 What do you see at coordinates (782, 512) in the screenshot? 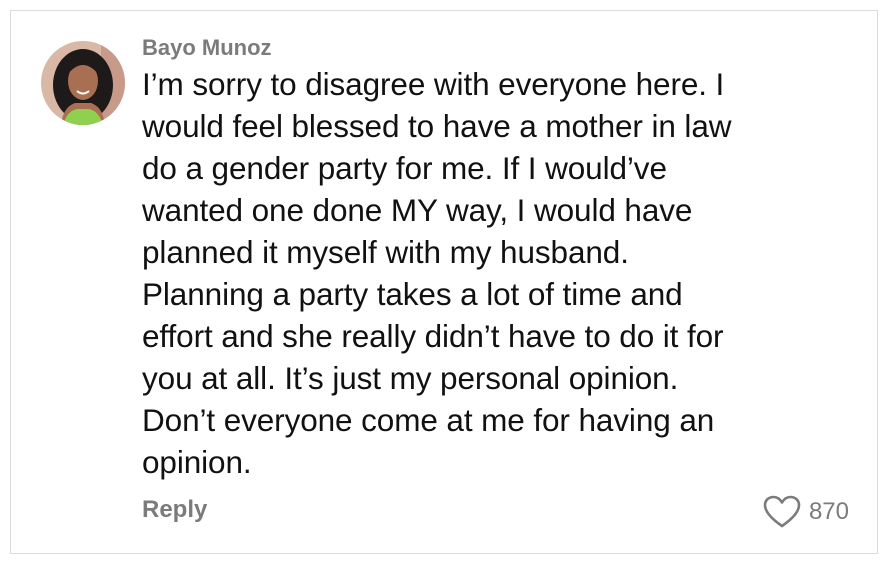
I see `heart-icon` at bounding box center [782, 512].